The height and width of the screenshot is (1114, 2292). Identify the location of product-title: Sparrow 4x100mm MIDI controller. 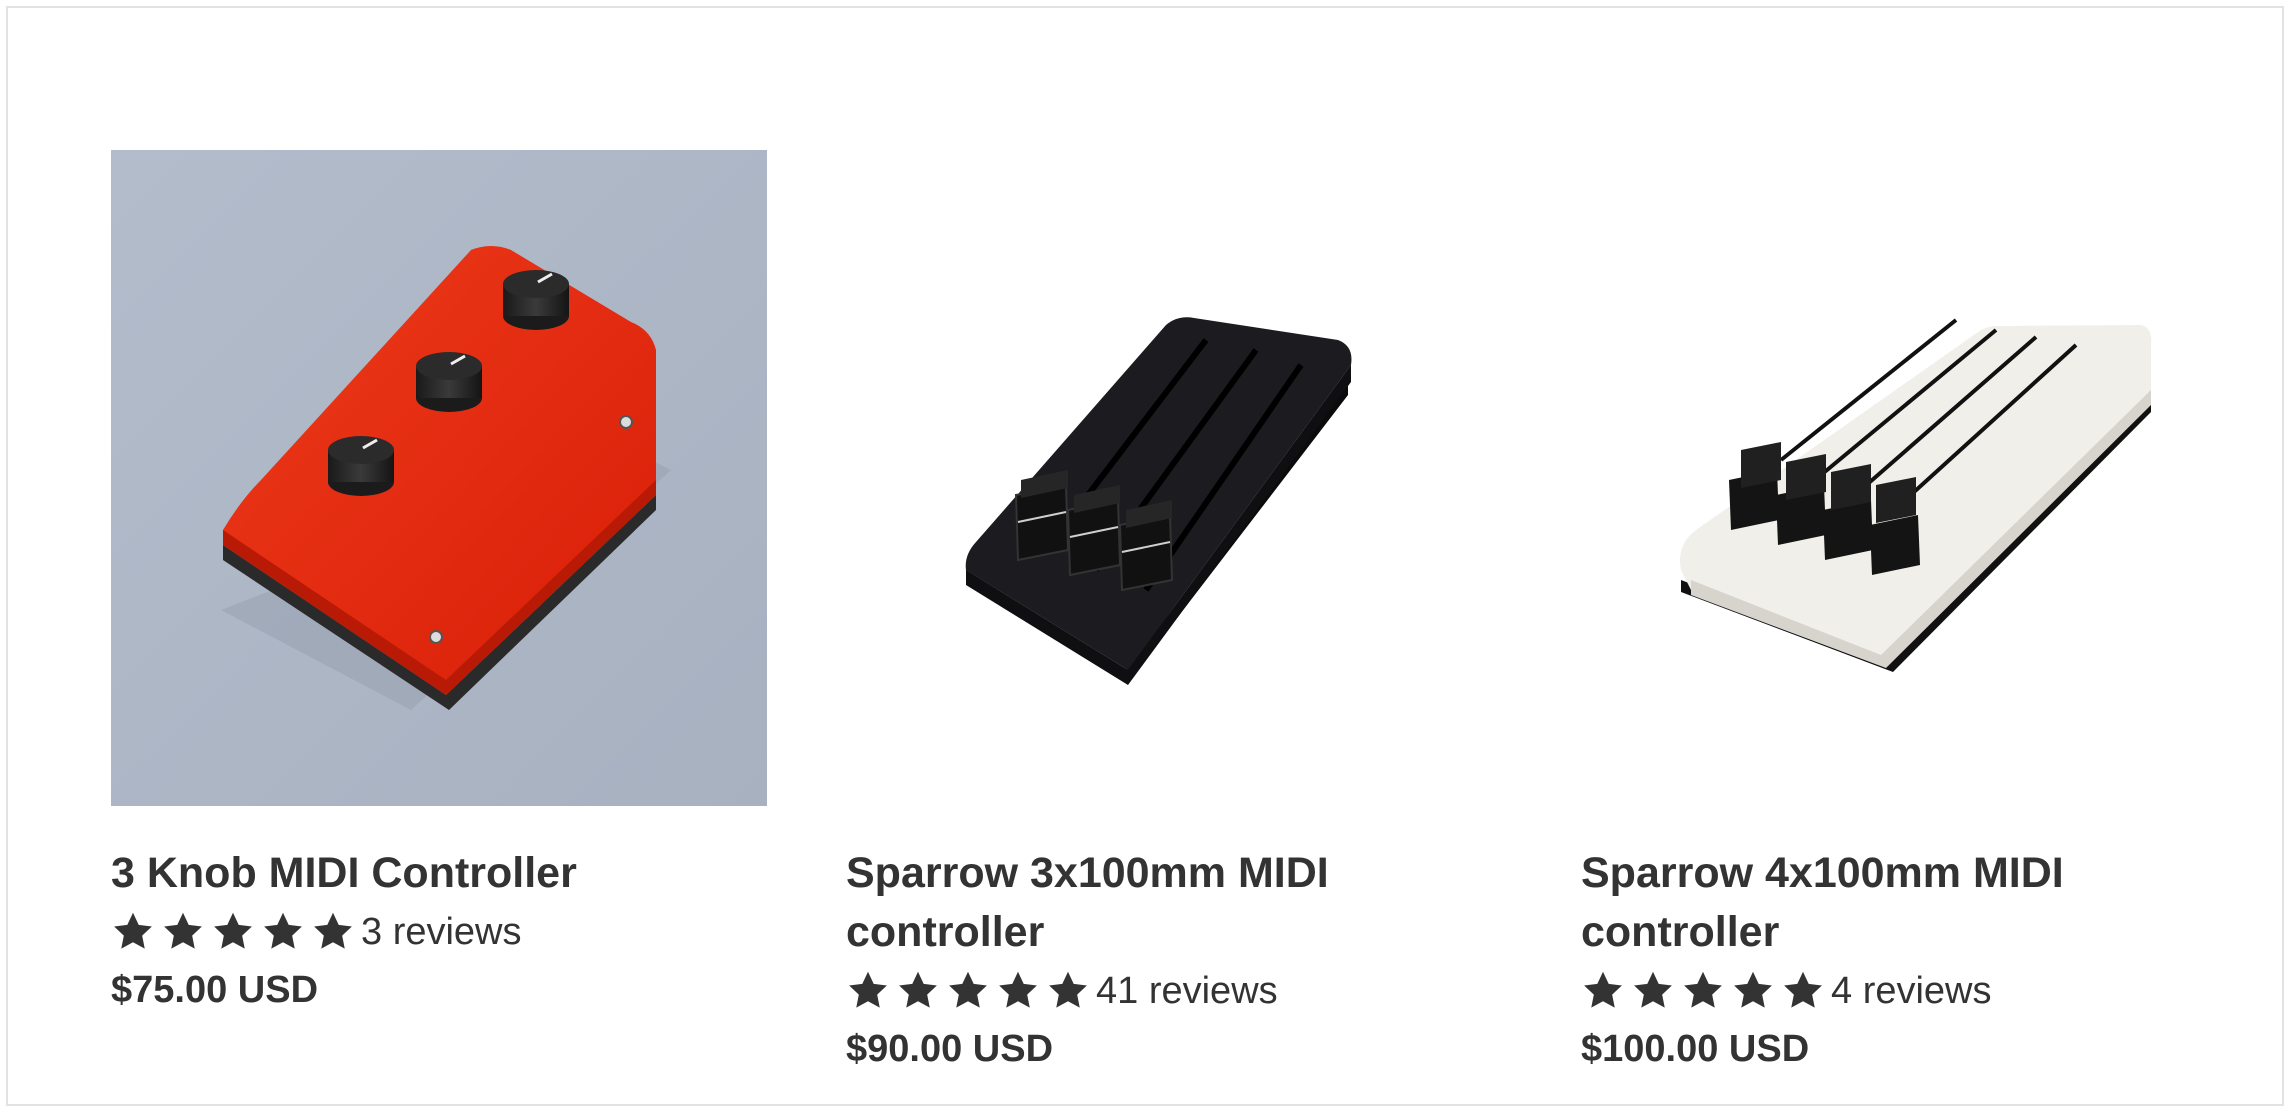
(1901, 903).